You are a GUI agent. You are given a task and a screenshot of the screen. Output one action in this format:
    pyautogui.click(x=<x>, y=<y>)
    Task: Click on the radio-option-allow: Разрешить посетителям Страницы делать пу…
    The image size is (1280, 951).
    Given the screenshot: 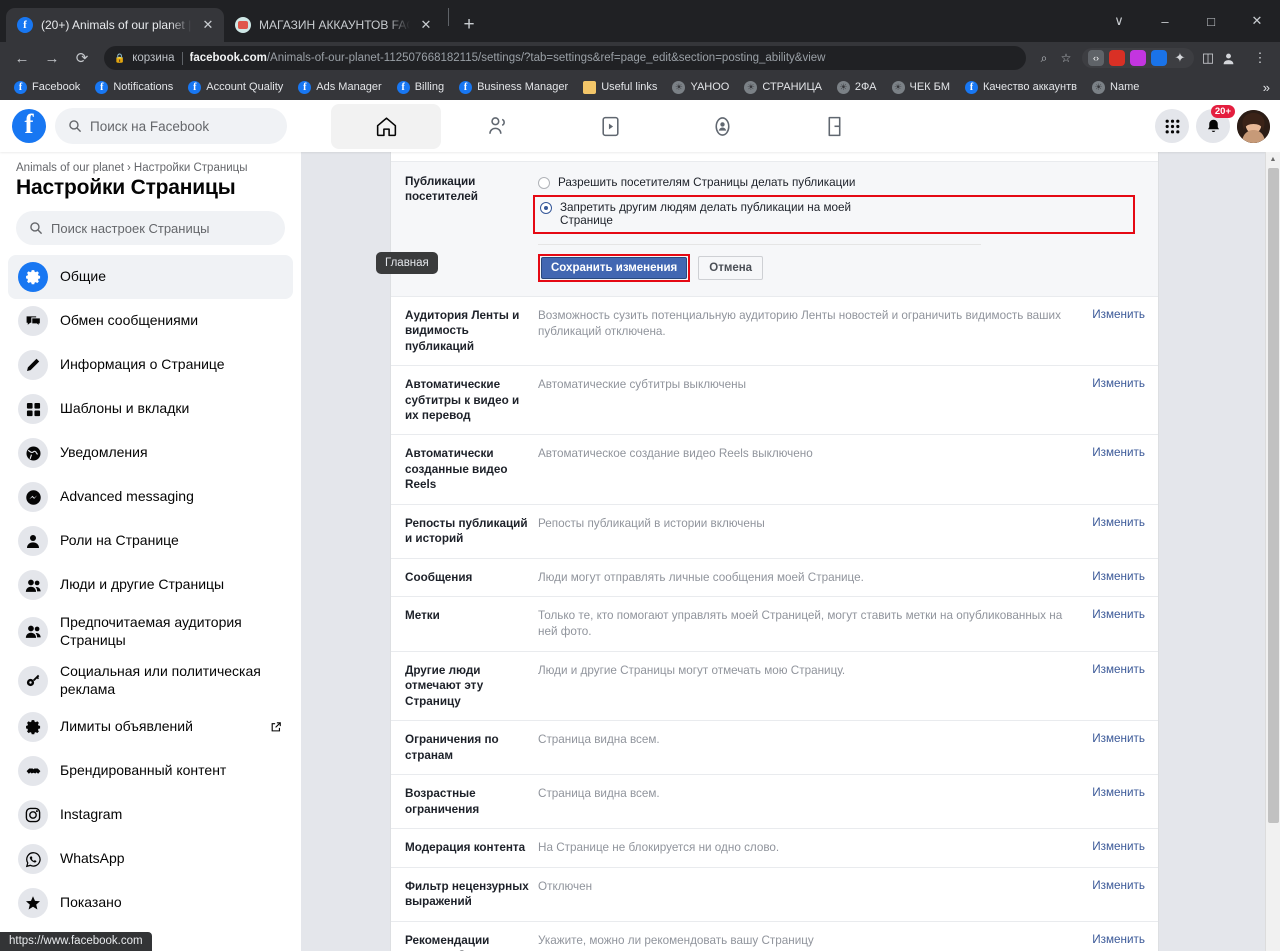 What is the action you would take?
    pyautogui.click(x=836, y=182)
    